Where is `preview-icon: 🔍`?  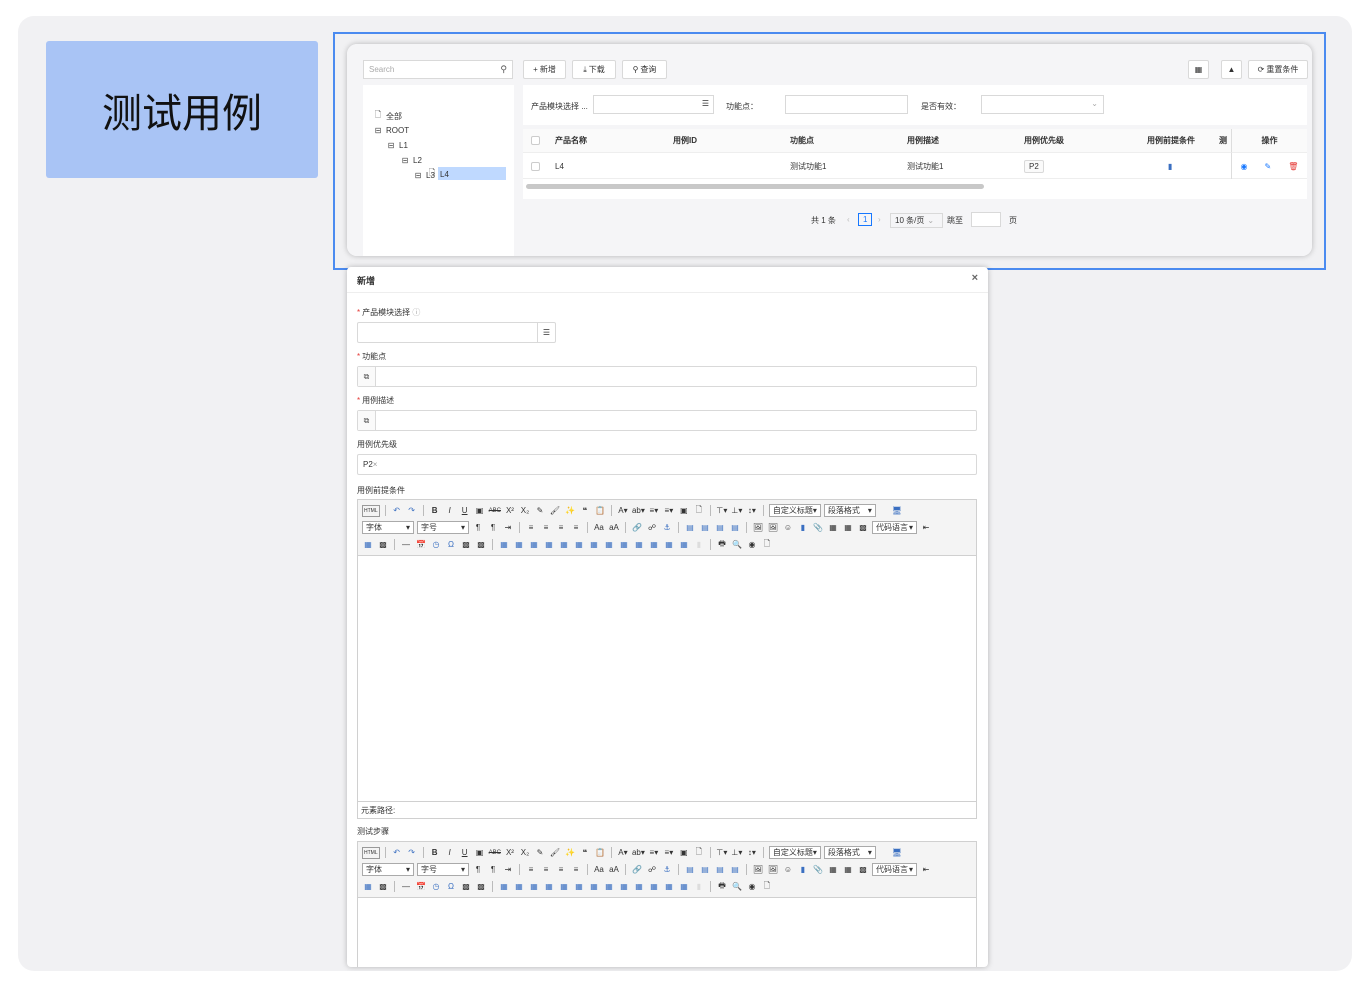 preview-icon: 🔍 is located at coordinates (737, 887).